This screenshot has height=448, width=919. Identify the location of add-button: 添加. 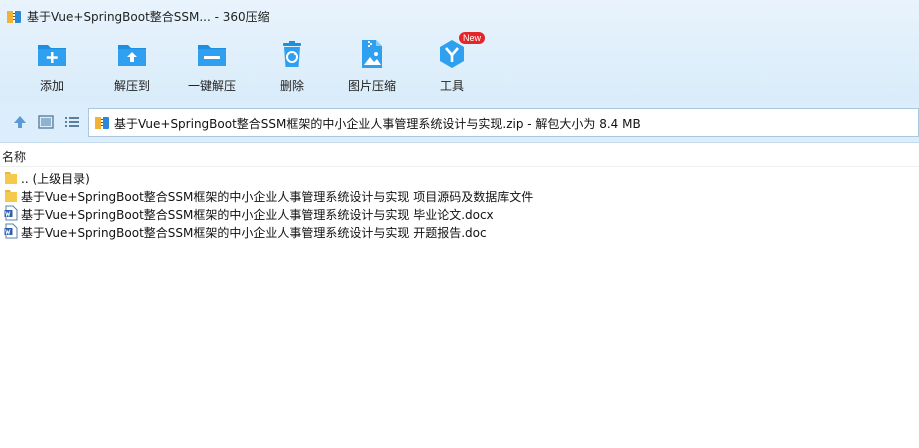
(52, 67).